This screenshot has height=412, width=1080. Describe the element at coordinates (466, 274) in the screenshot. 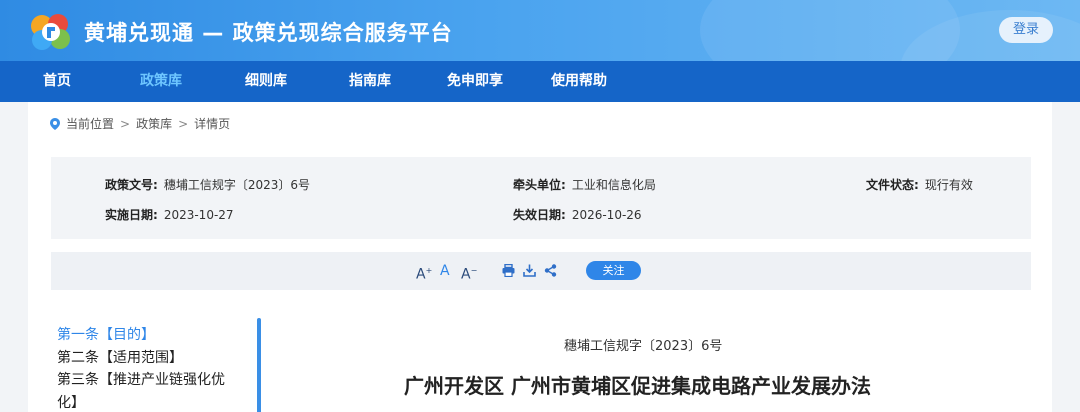

I see `font-decrease-label: A` at that location.